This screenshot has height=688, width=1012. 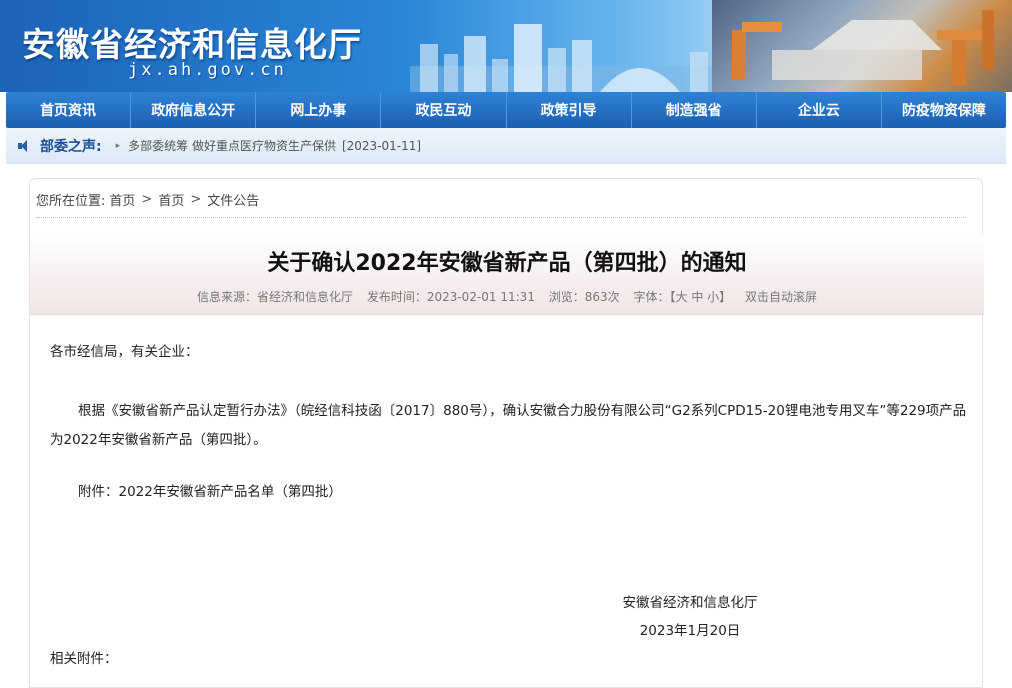 I want to click on related-attachments-label: 相关附件：, so click(x=84, y=659).